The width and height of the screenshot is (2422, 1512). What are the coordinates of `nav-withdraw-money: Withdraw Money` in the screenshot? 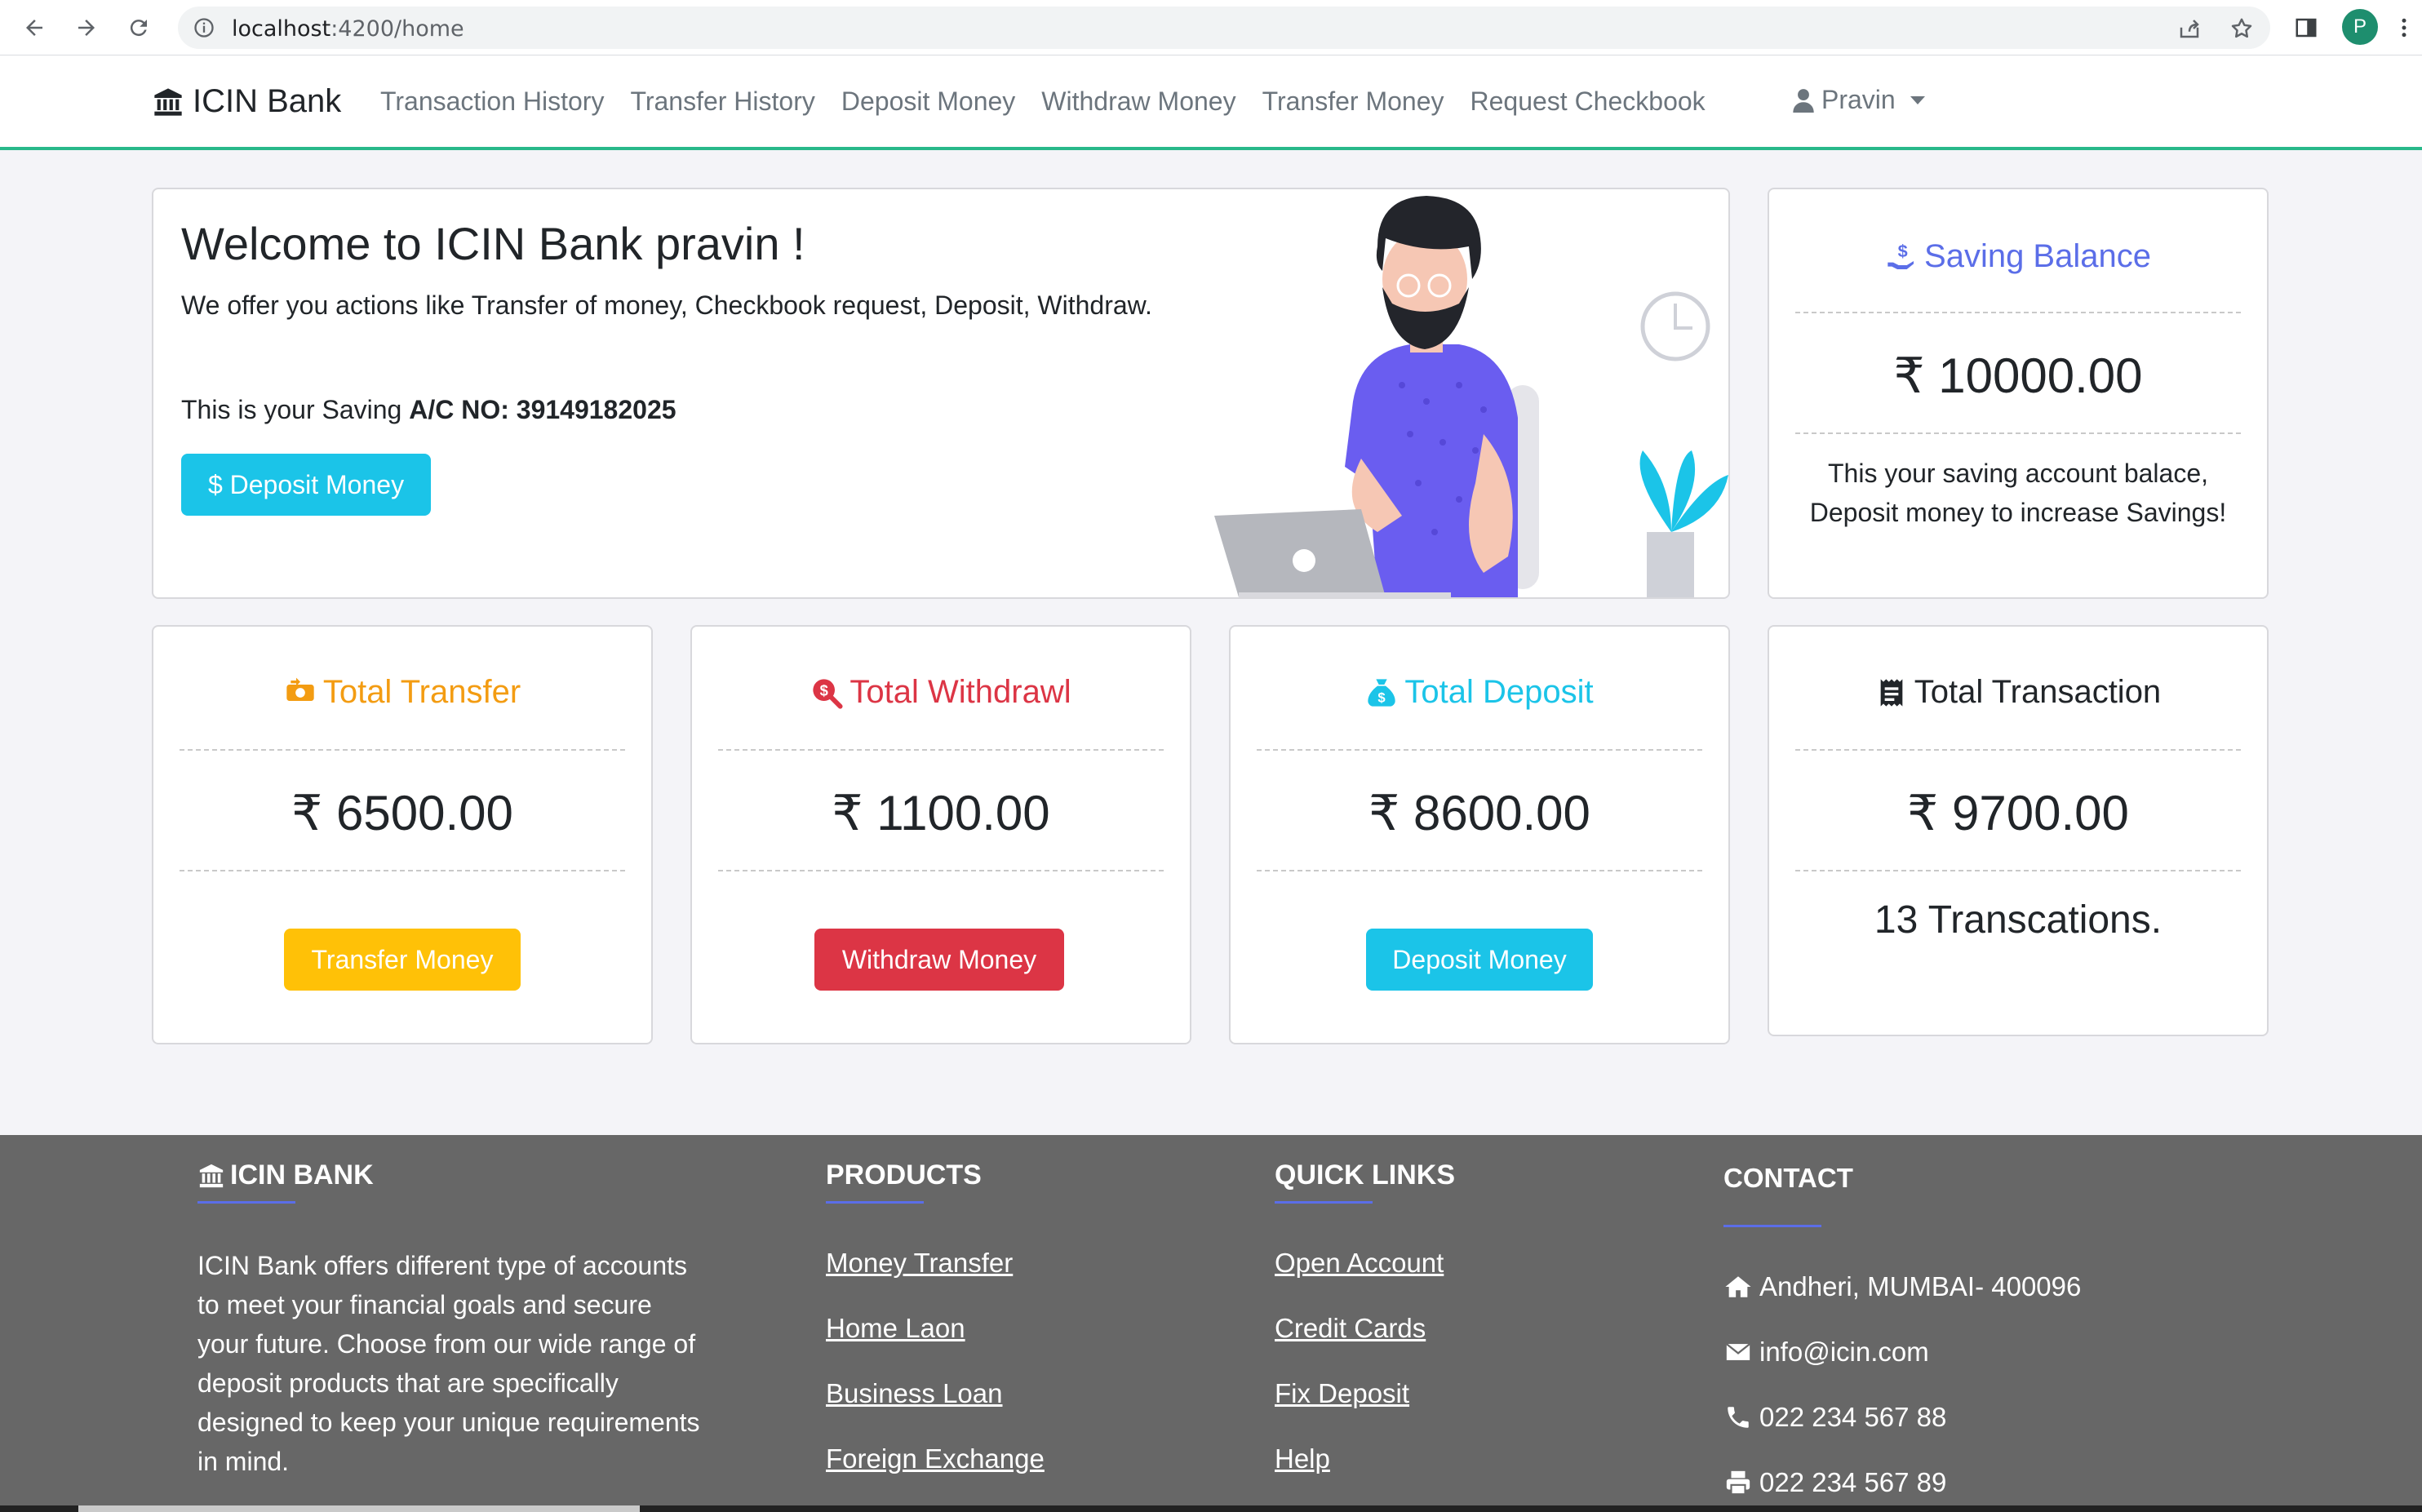 It's located at (1138, 101).